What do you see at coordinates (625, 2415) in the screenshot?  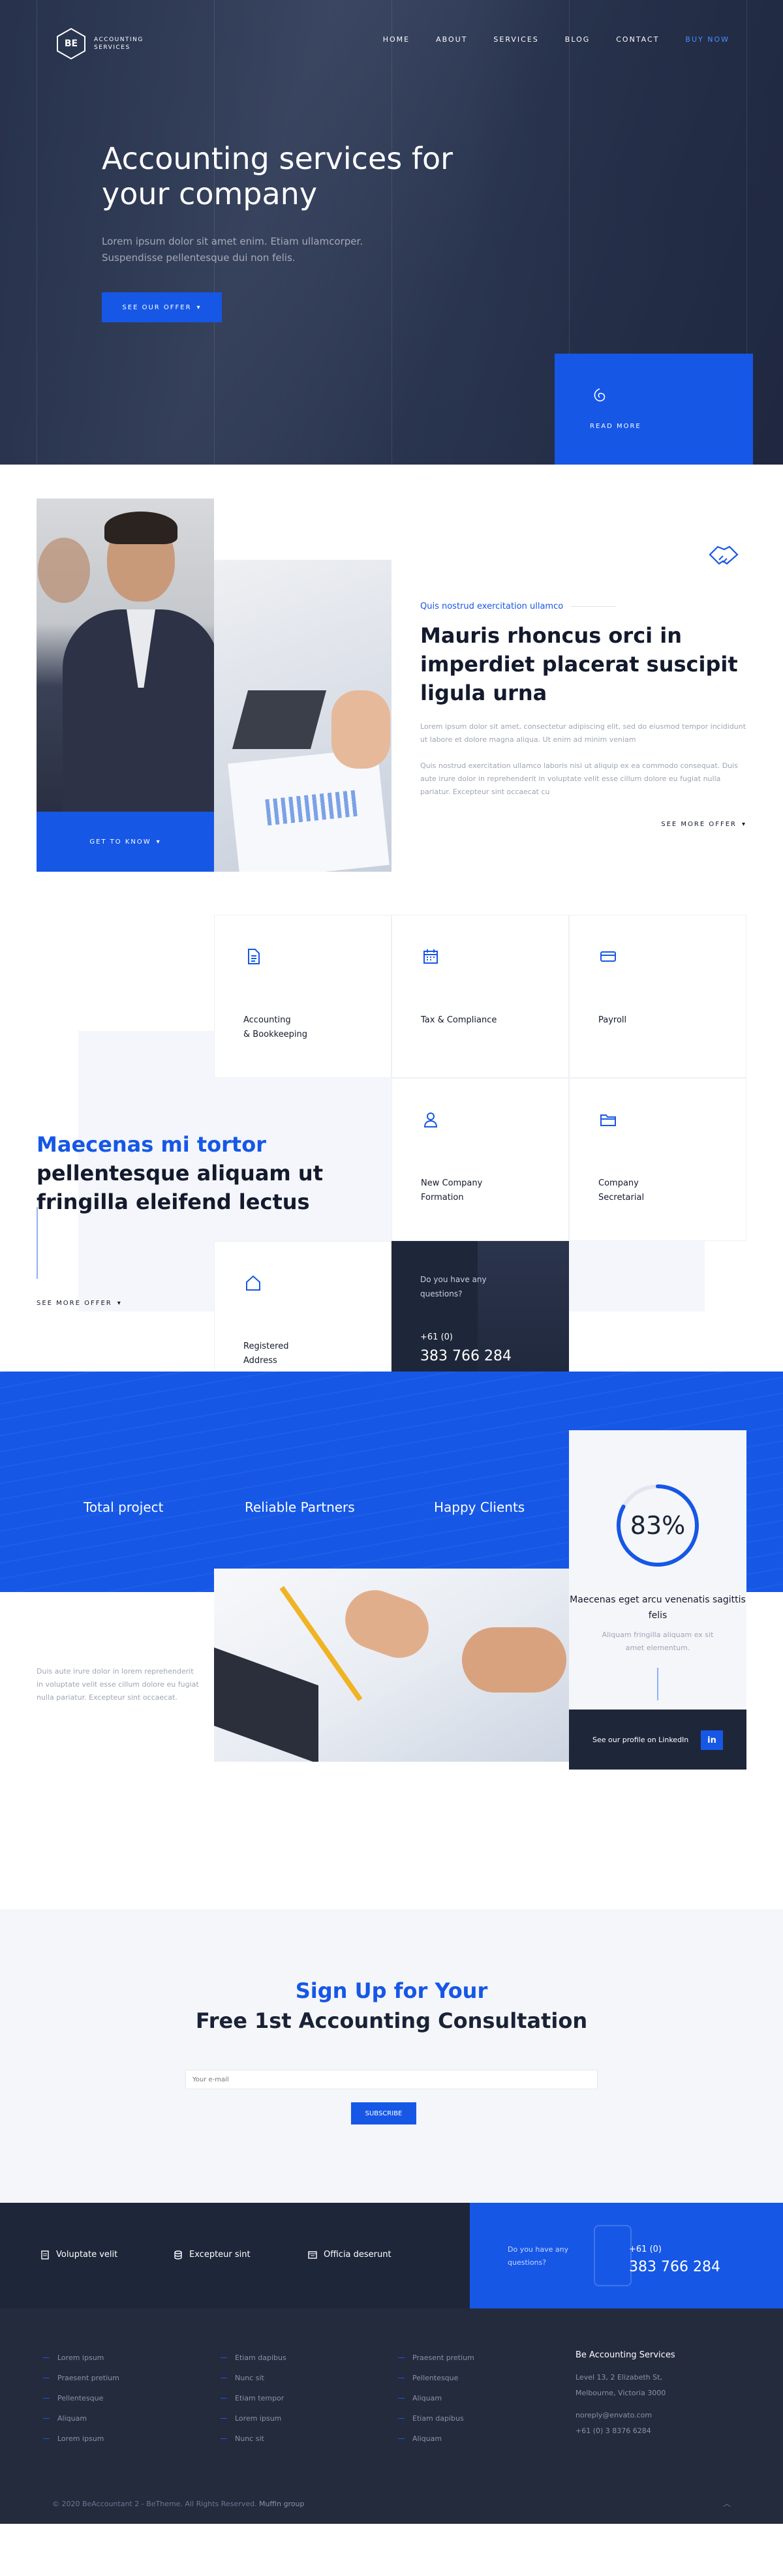 I see `footer-email: noreply@envato.com` at bounding box center [625, 2415].